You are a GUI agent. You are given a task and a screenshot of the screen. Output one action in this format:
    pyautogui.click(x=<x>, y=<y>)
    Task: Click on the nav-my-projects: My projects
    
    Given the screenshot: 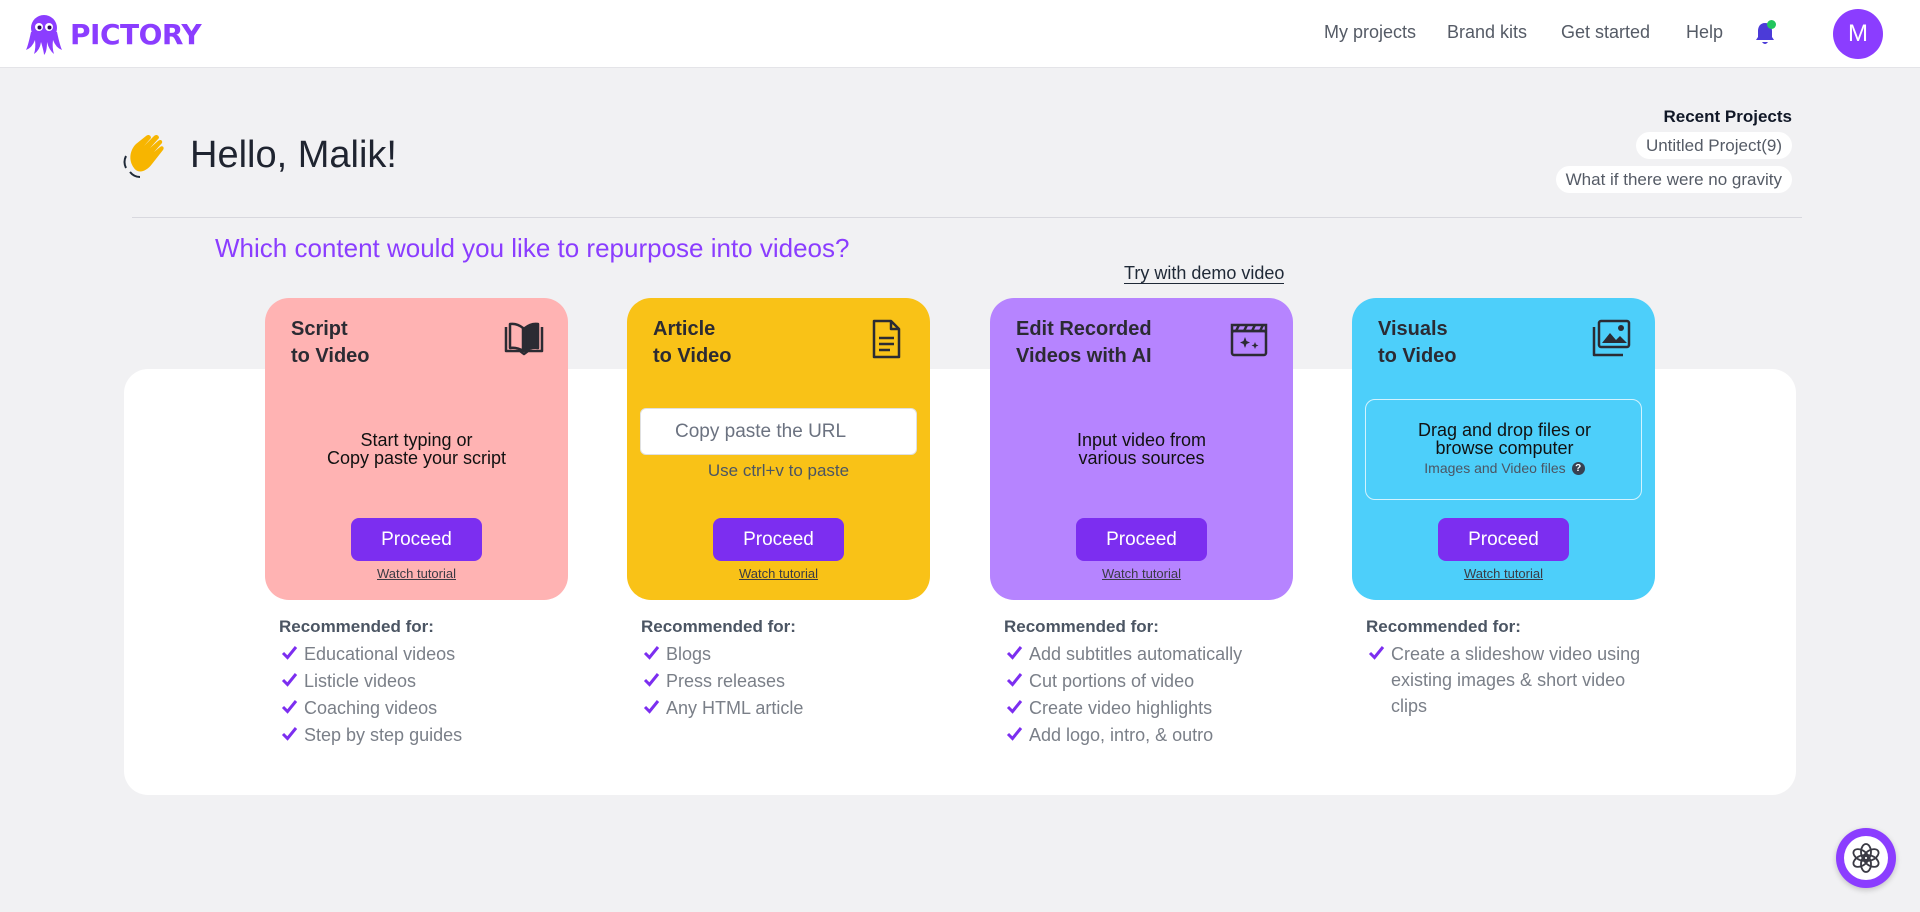 What is the action you would take?
    pyautogui.click(x=1370, y=34)
    